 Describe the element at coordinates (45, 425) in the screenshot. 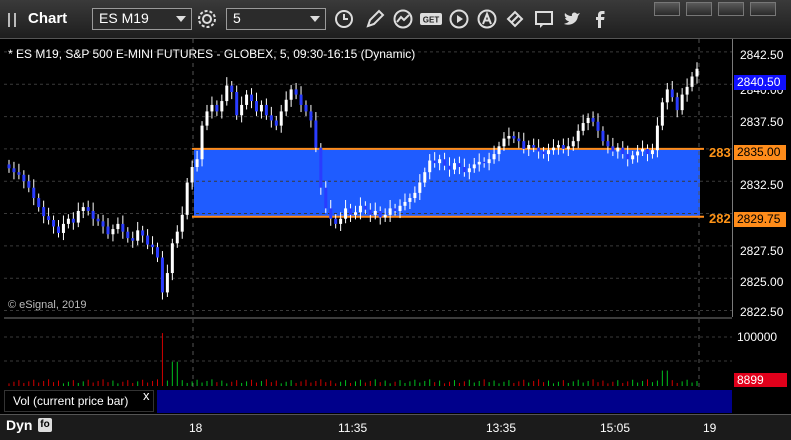

I see `format-icon: fo` at that location.